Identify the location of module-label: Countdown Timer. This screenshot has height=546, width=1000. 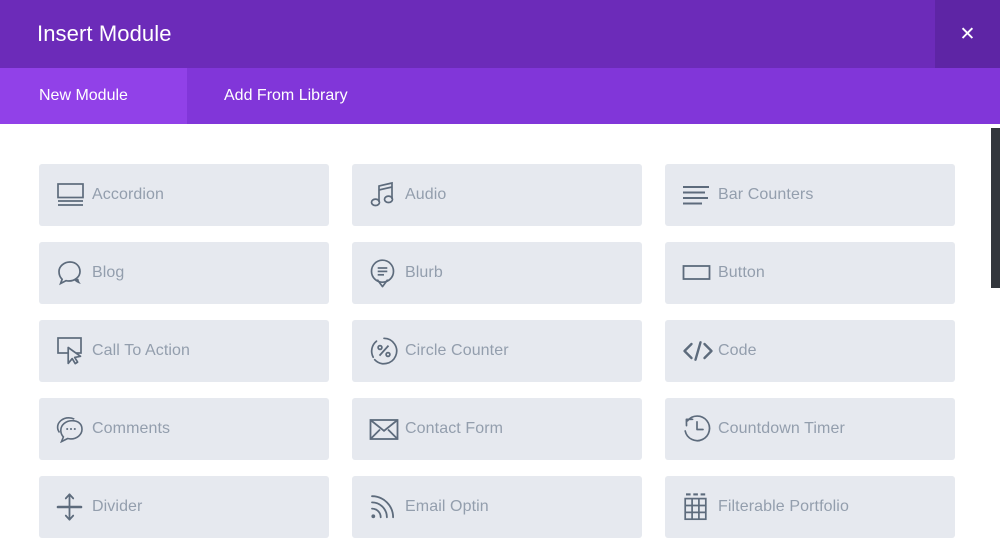
(781, 428).